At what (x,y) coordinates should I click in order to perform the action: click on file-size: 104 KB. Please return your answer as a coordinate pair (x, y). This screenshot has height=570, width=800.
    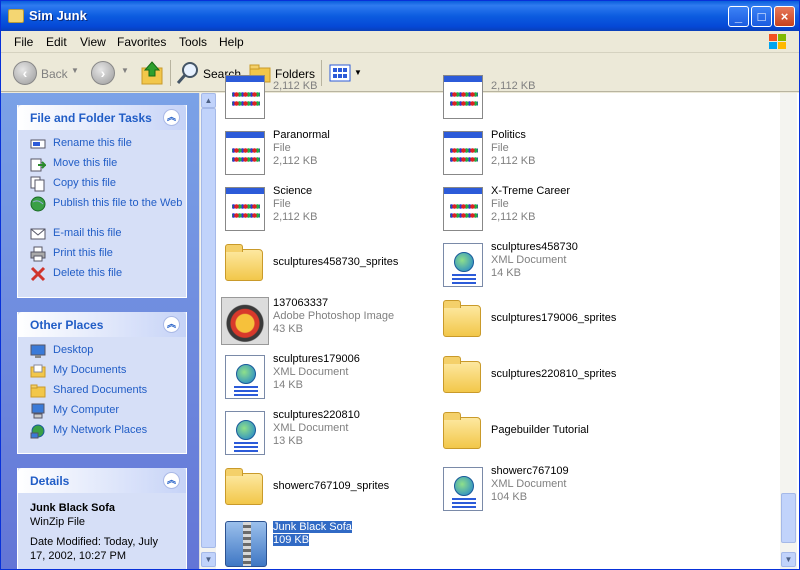
    Looking at the image, I should click on (509, 497).